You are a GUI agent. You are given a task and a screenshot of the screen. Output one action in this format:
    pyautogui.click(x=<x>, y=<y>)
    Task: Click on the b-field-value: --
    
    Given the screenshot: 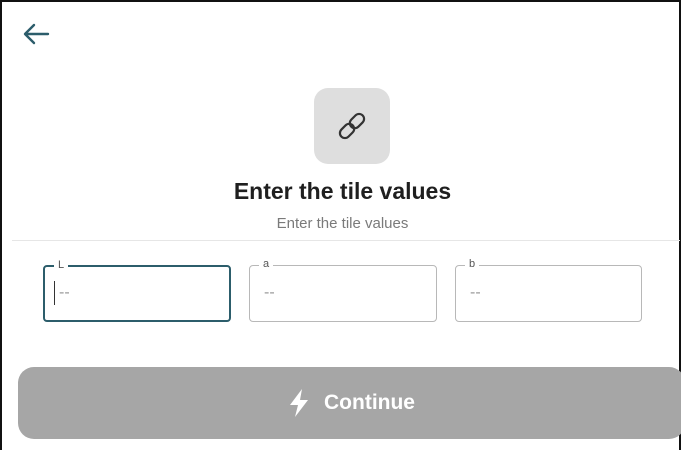 What is the action you would take?
    pyautogui.click(x=475, y=292)
    